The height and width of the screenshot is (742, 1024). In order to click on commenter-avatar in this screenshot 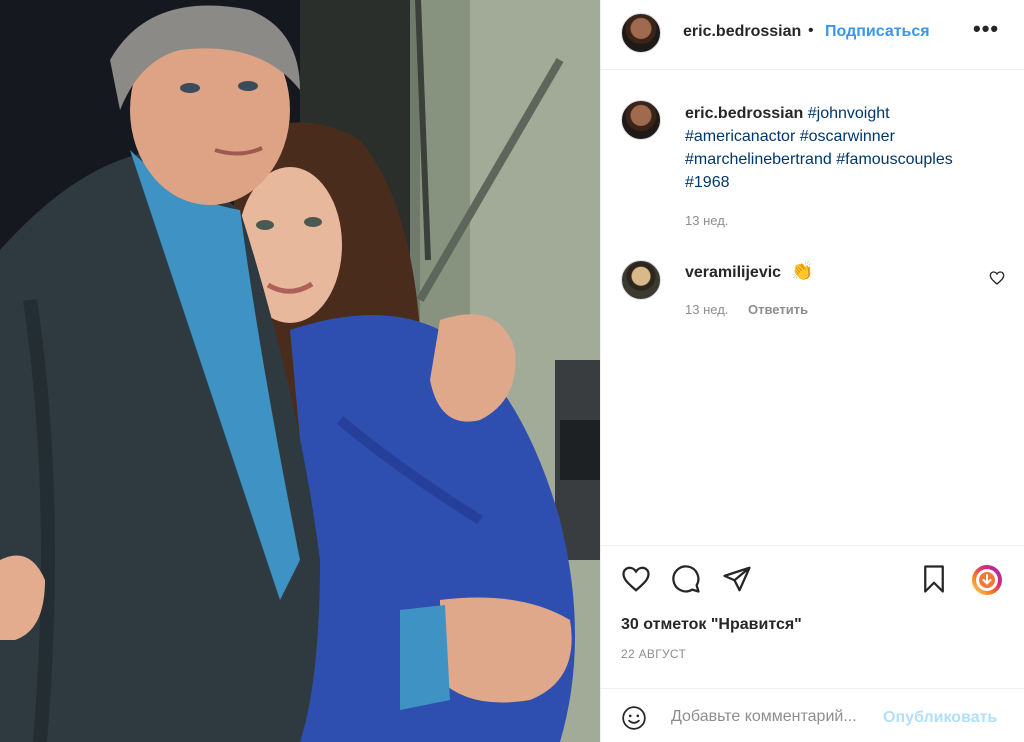, I will do `click(641, 280)`.